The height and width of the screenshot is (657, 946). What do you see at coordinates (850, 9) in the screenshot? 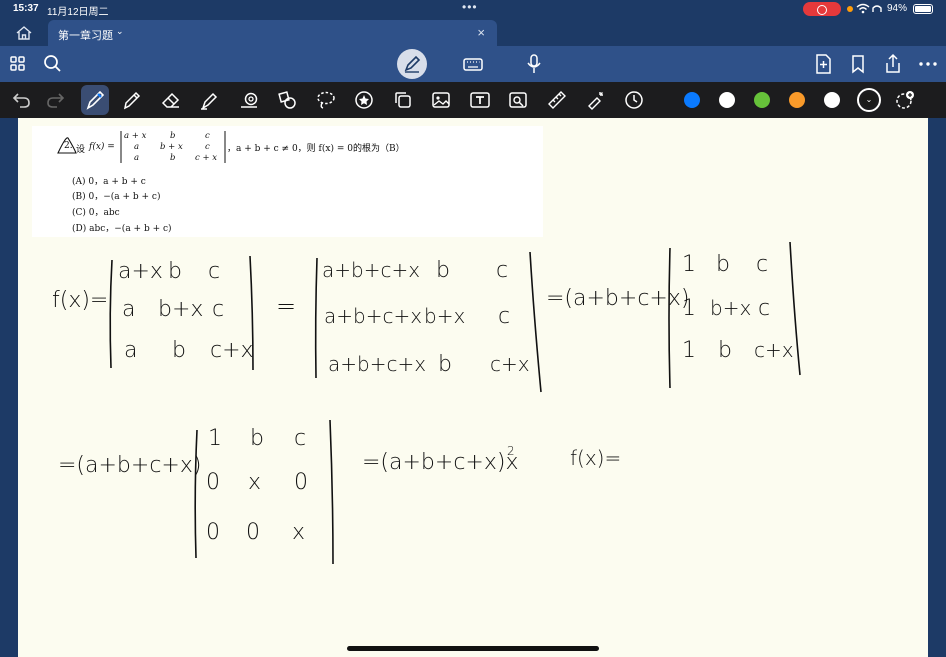
I see `mic-indicator-icon` at bounding box center [850, 9].